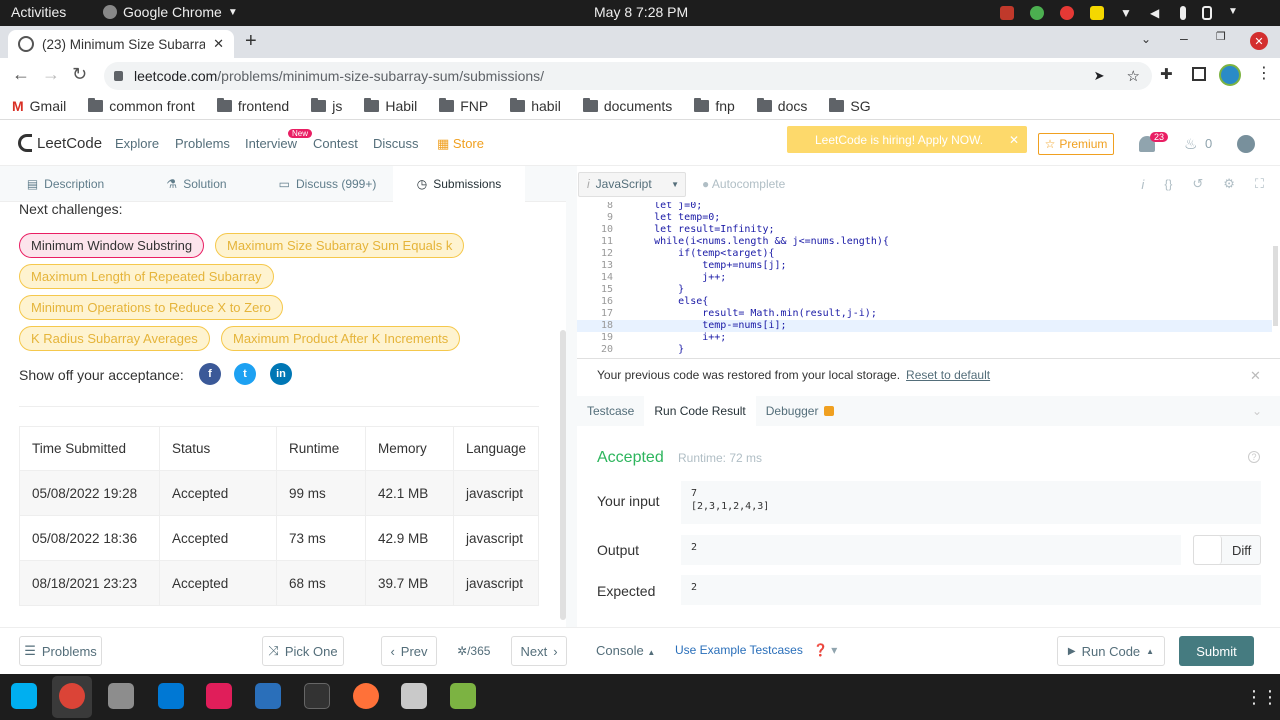 The width and height of the screenshot is (1280, 720). I want to click on panel-splitter, so click(571, 396).